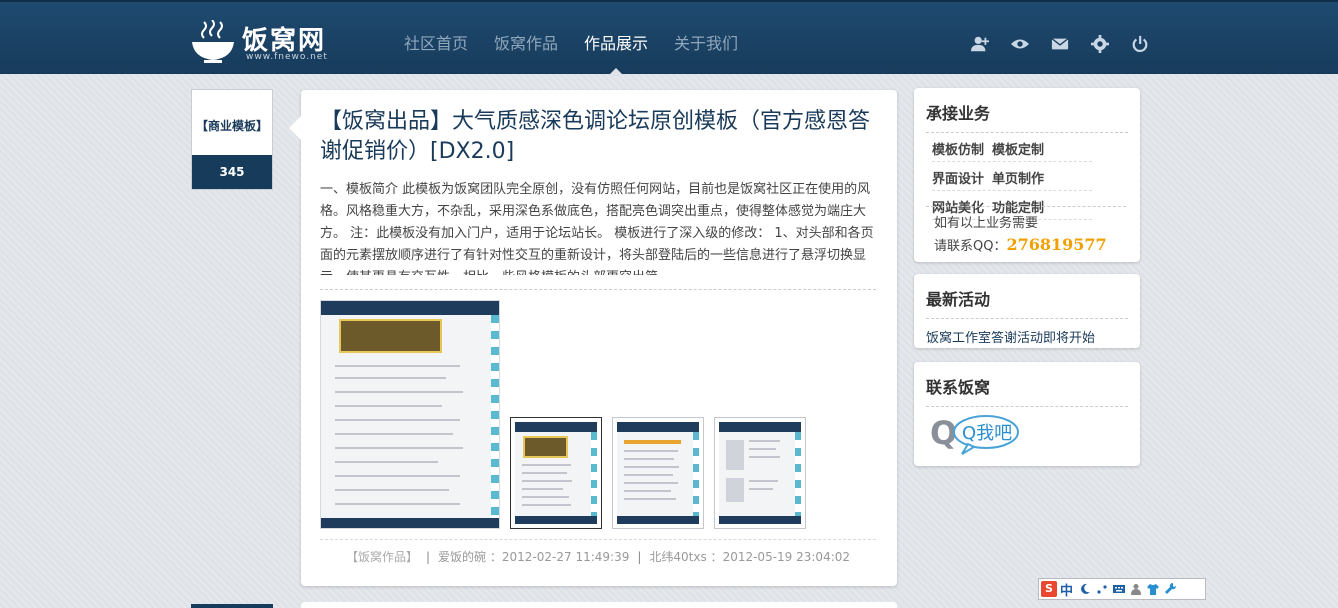 The image size is (1338, 608). What do you see at coordinates (616, 39) in the screenshot?
I see `nav-showcase: 作品展示` at bounding box center [616, 39].